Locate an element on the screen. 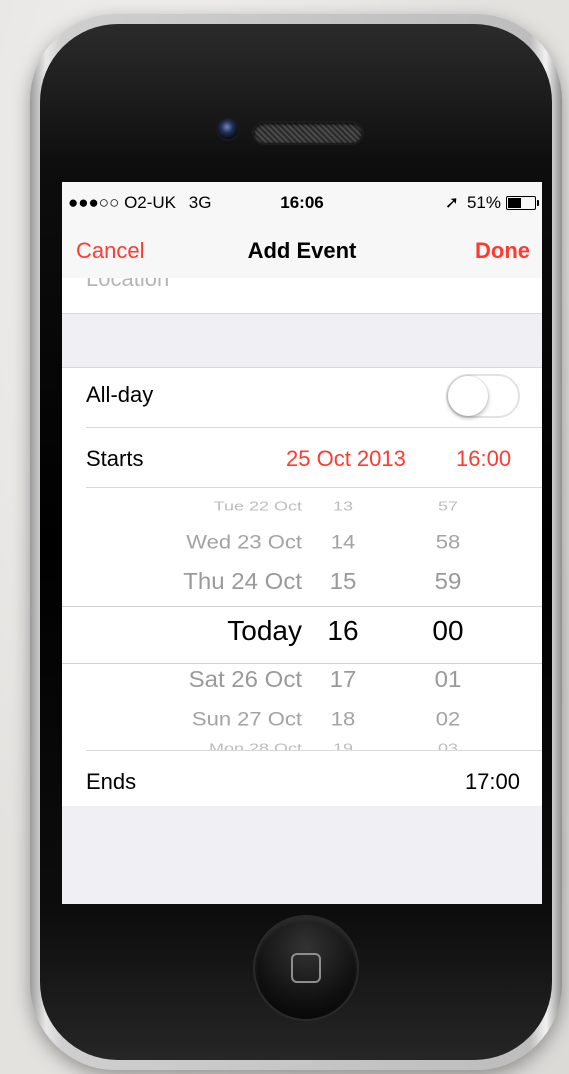  picker-day: Sun 27 Oct is located at coordinates (182, 718).